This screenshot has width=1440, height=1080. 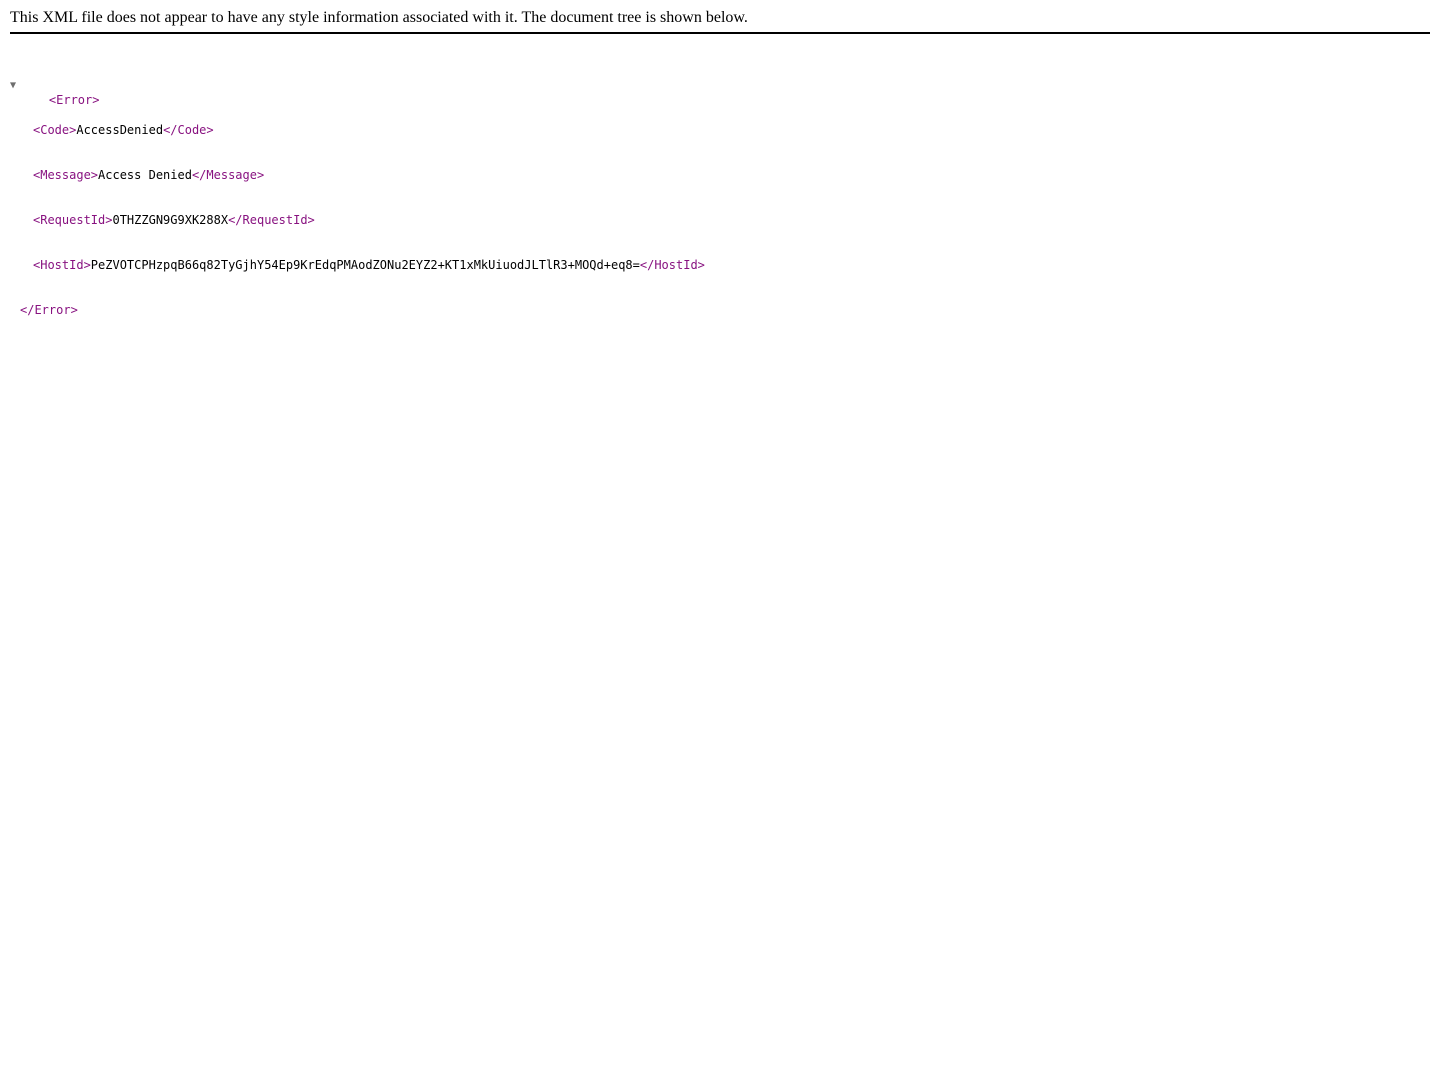 What do you see at coordinates (66, 175) in the screenshot?
I see `xml-open-tag-message: <Message>` at bounding box center [66, 175].